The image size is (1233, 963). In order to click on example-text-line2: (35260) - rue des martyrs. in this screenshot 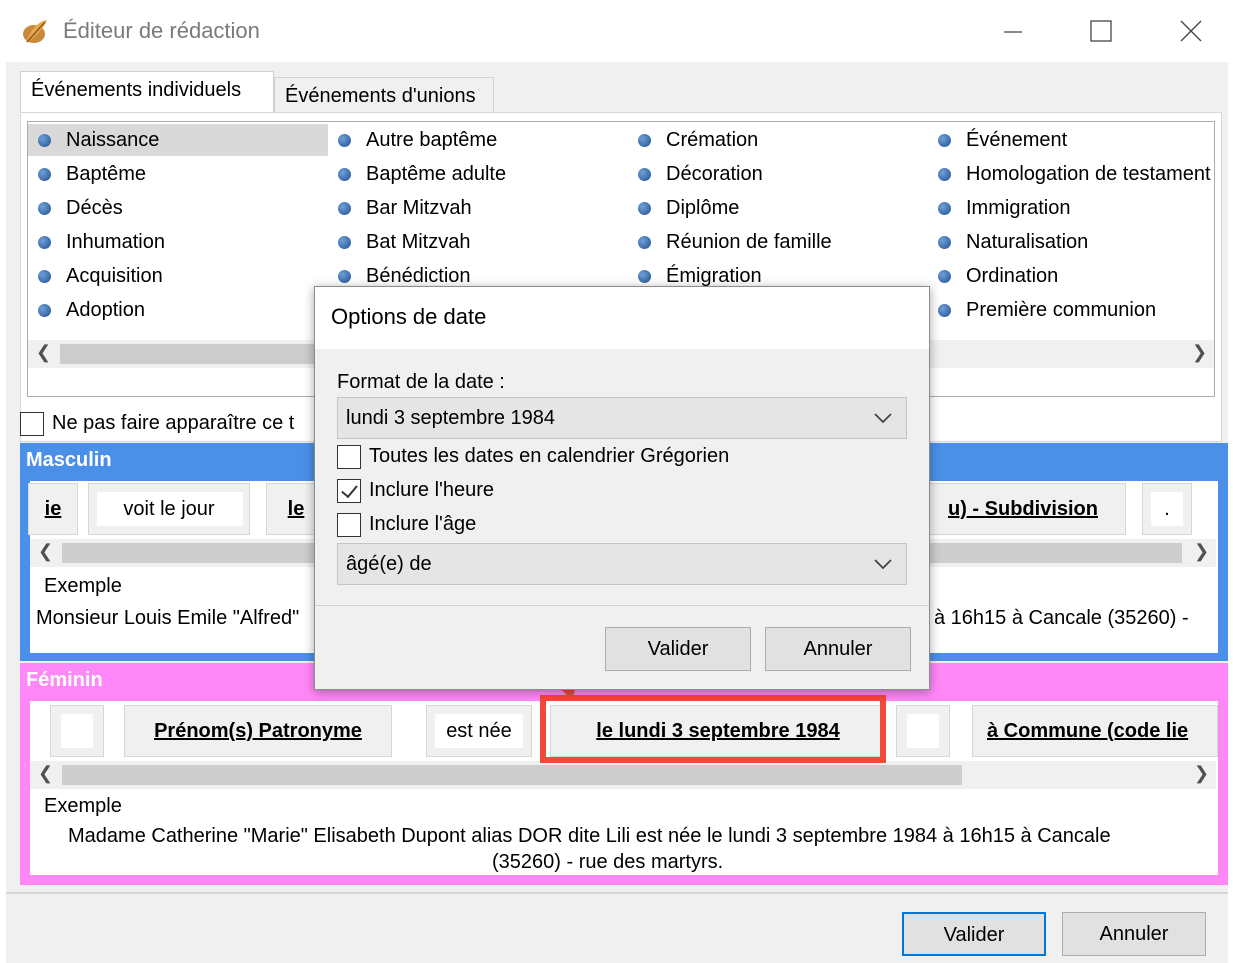, I will do `click(608, 862)`.